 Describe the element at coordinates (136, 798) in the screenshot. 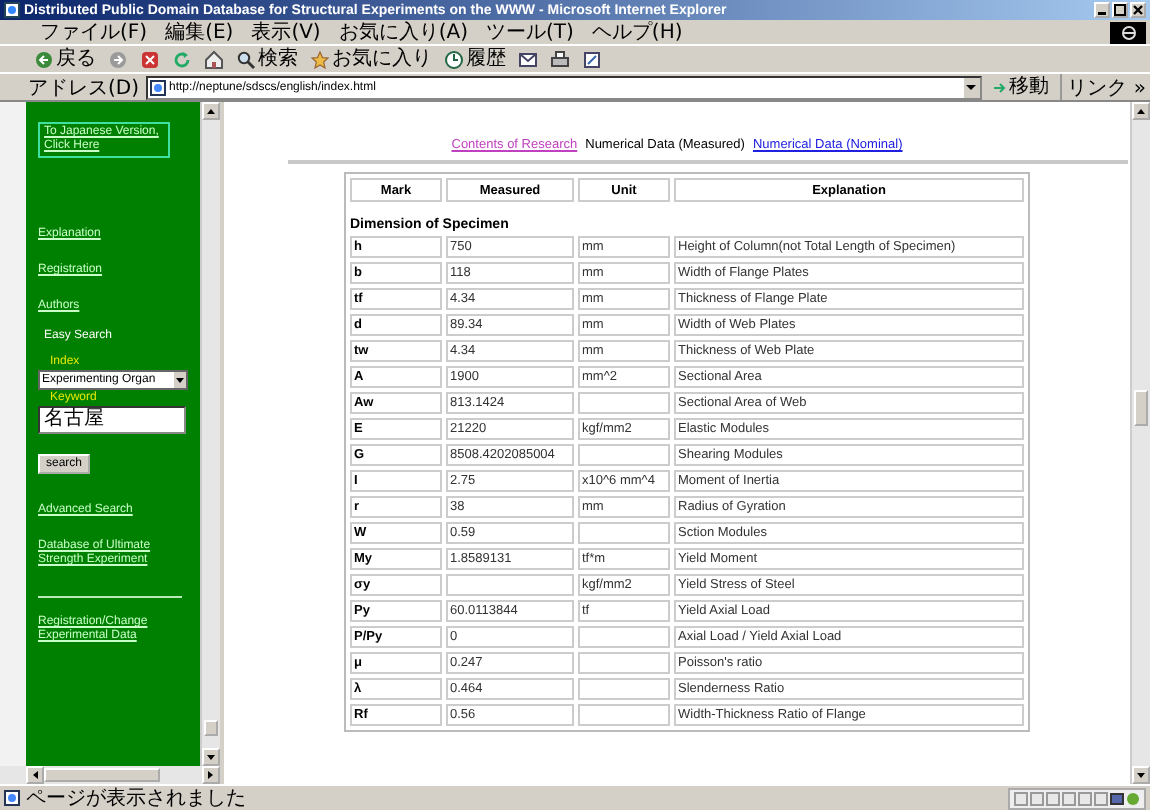

I see `status-text: ページが表示されました` at that location.